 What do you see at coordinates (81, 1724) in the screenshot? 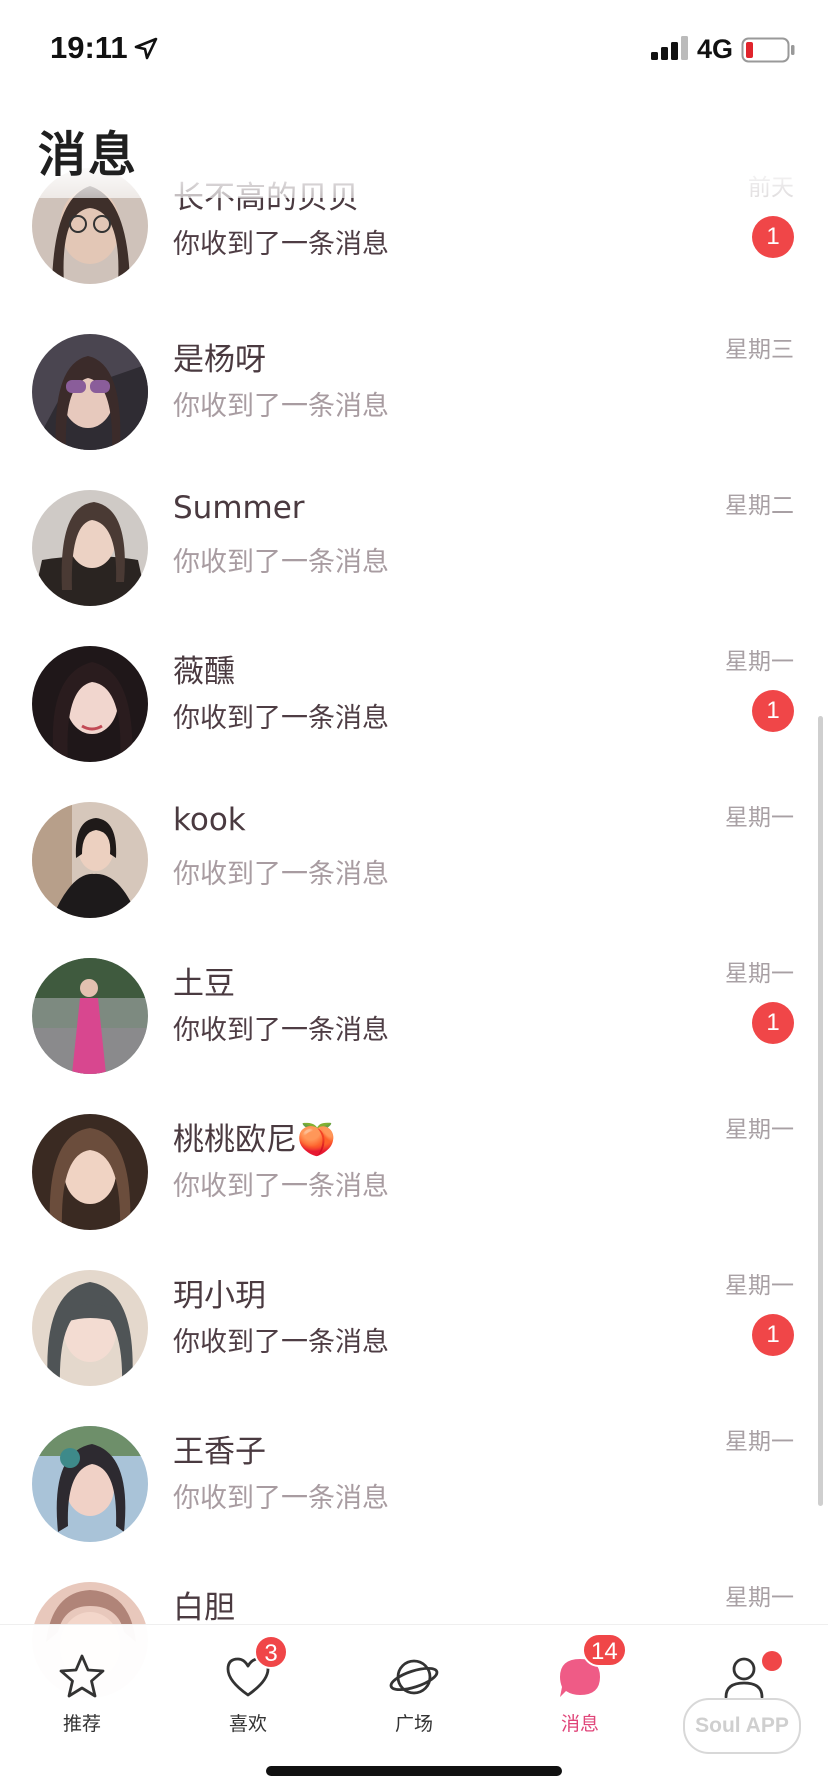
I see `tab-label: 推荐` at bounding box center [81, 1724].